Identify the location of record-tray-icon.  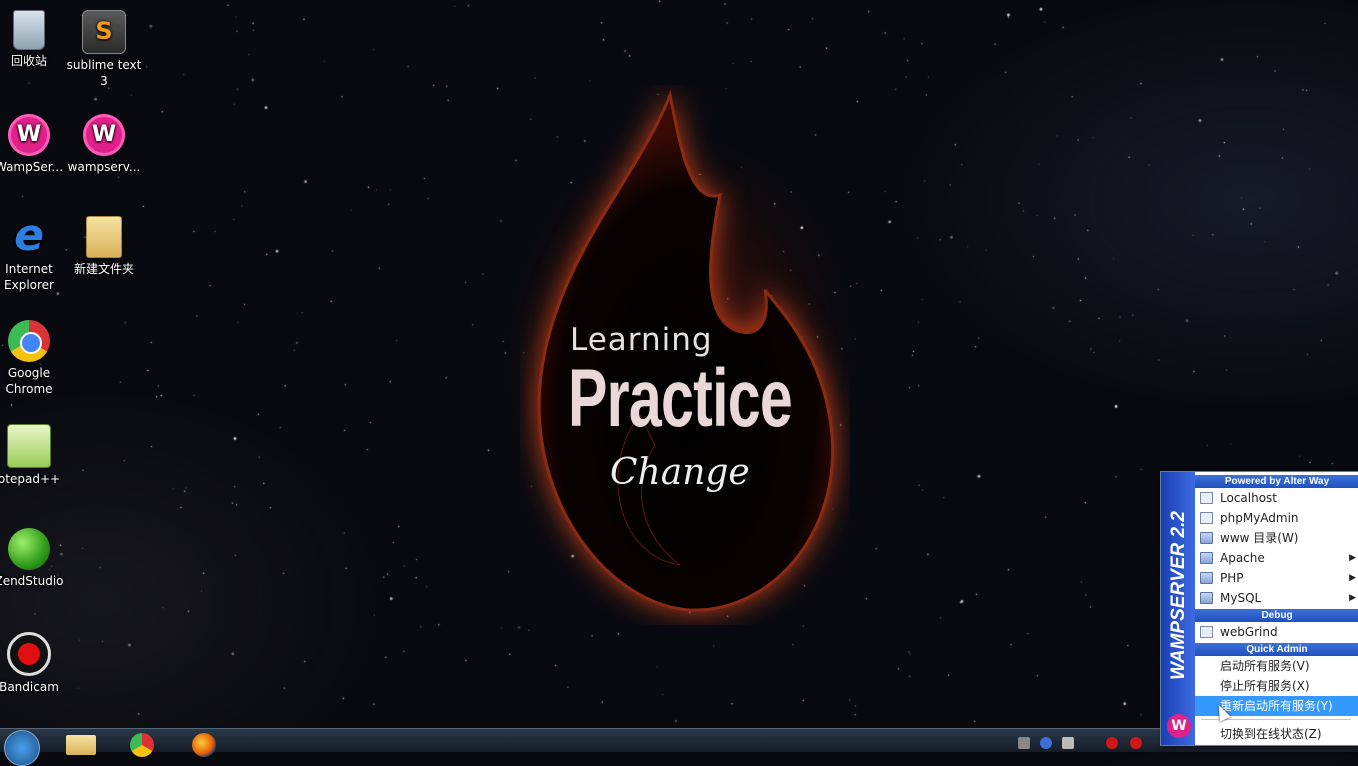
(1112, 743).